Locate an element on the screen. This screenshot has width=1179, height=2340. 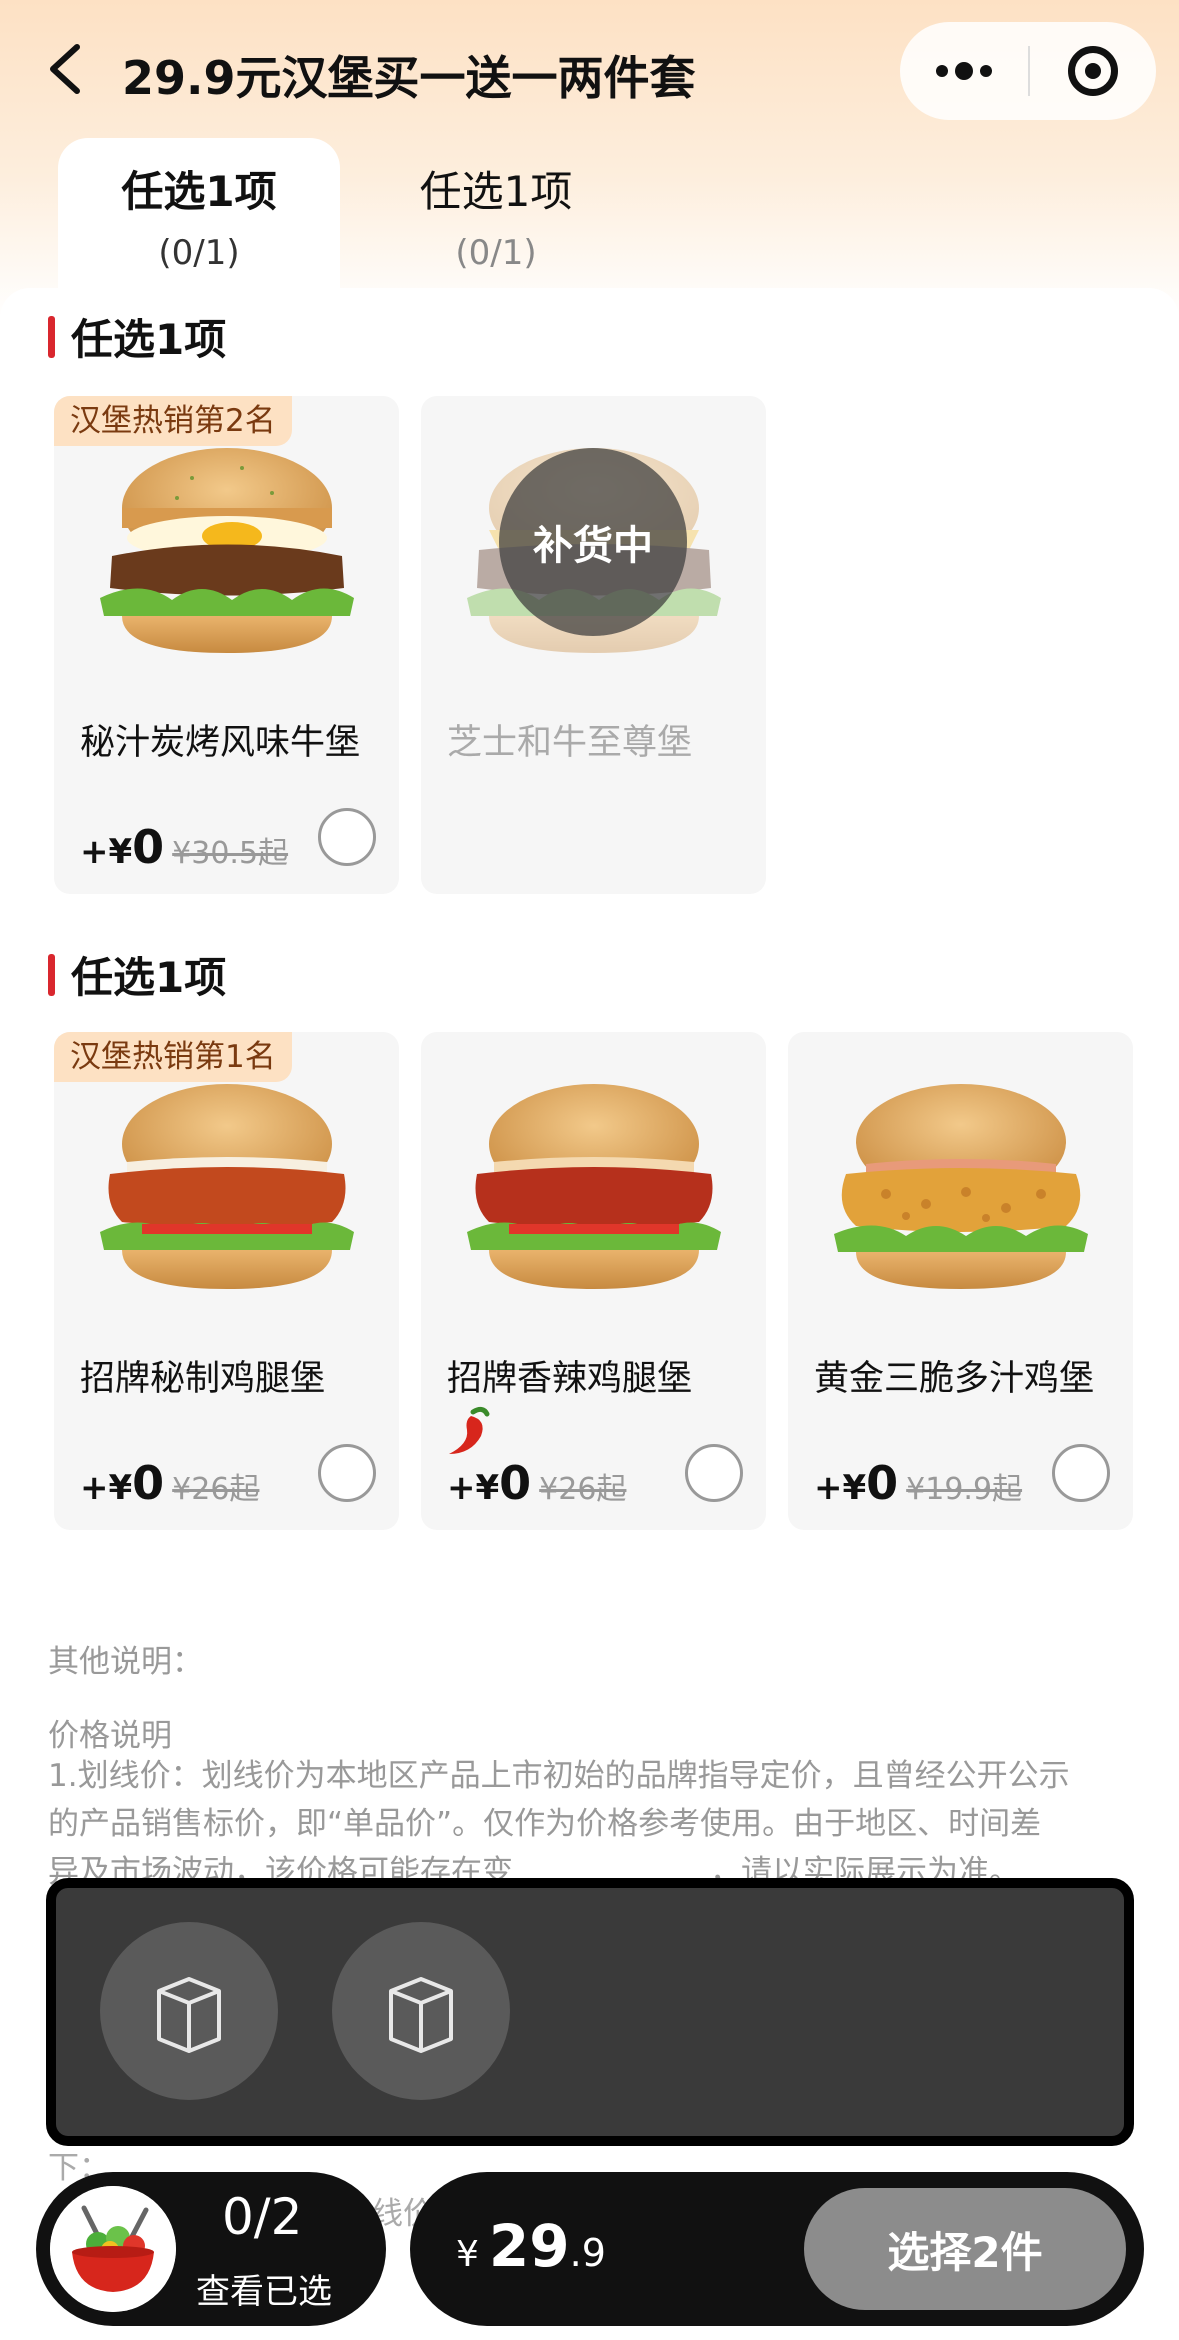
product-card-crispy-chicken-burger: 黄金三脆多汁鸡堡 +¥ 0 ¥19.9起 is located at coordinates (960, 1281).